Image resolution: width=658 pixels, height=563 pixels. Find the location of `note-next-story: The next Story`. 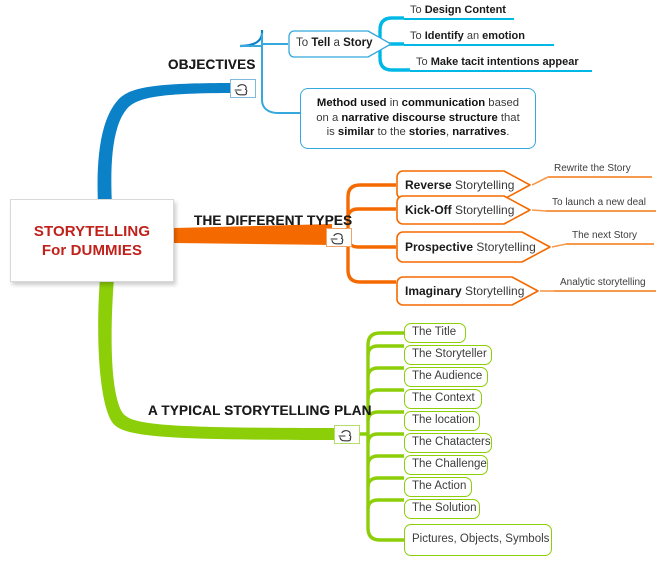

note-next-story: The next Story is located at coordinates (610, 237).